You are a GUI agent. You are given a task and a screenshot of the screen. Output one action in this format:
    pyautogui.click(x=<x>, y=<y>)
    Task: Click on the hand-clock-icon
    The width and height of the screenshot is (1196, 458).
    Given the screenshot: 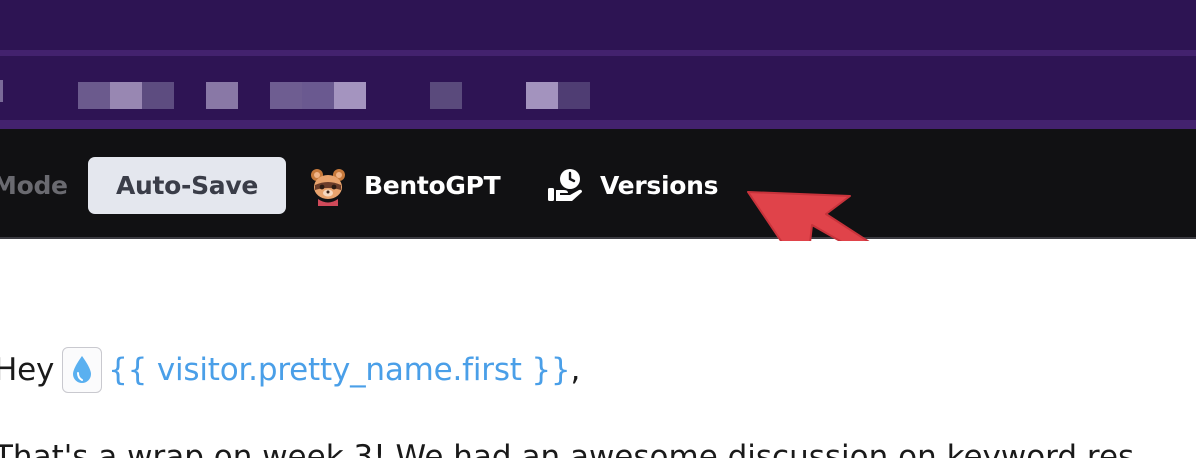 What is the action you would take?
    pyautogui.click(x=565, y=184)
    